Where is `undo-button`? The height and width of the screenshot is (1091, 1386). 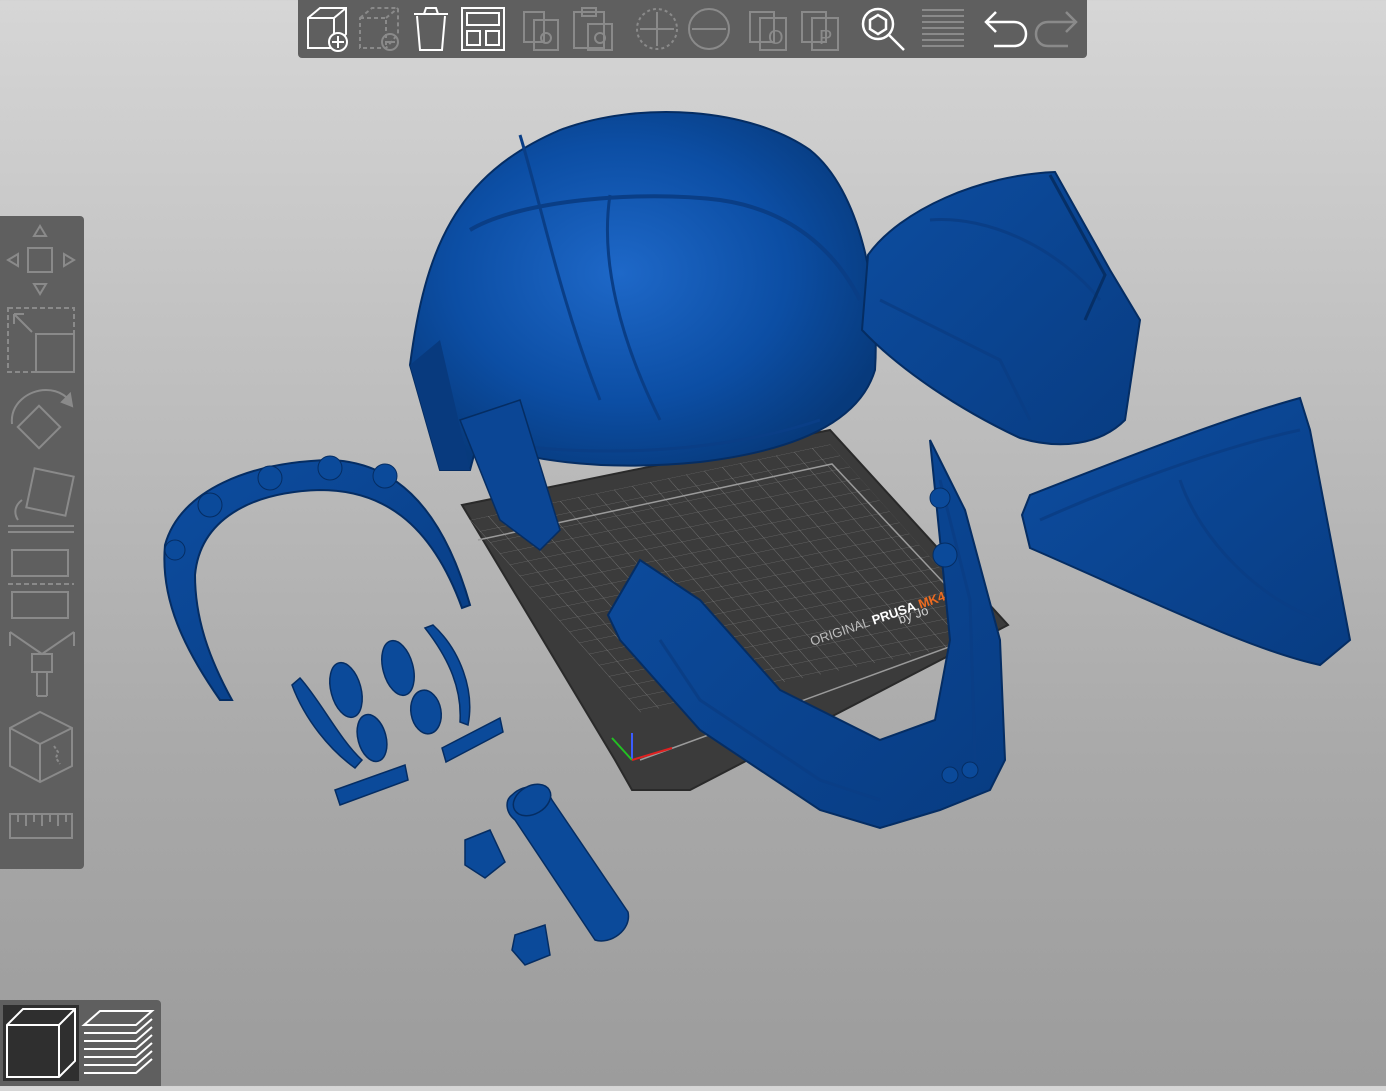
undo-button is located at coordinates (1005, 29).